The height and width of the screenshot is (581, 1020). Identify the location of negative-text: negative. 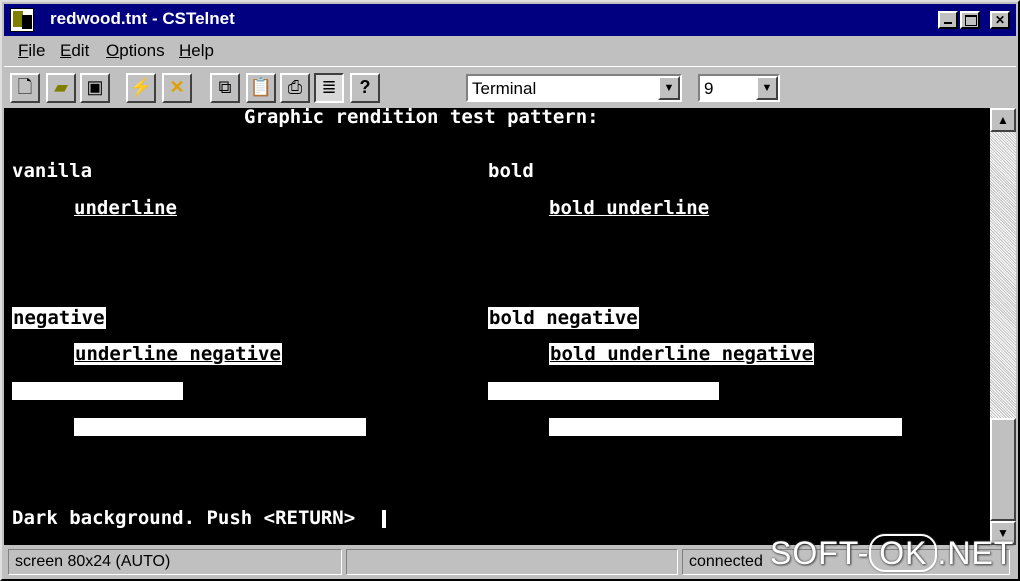
(59, 318).